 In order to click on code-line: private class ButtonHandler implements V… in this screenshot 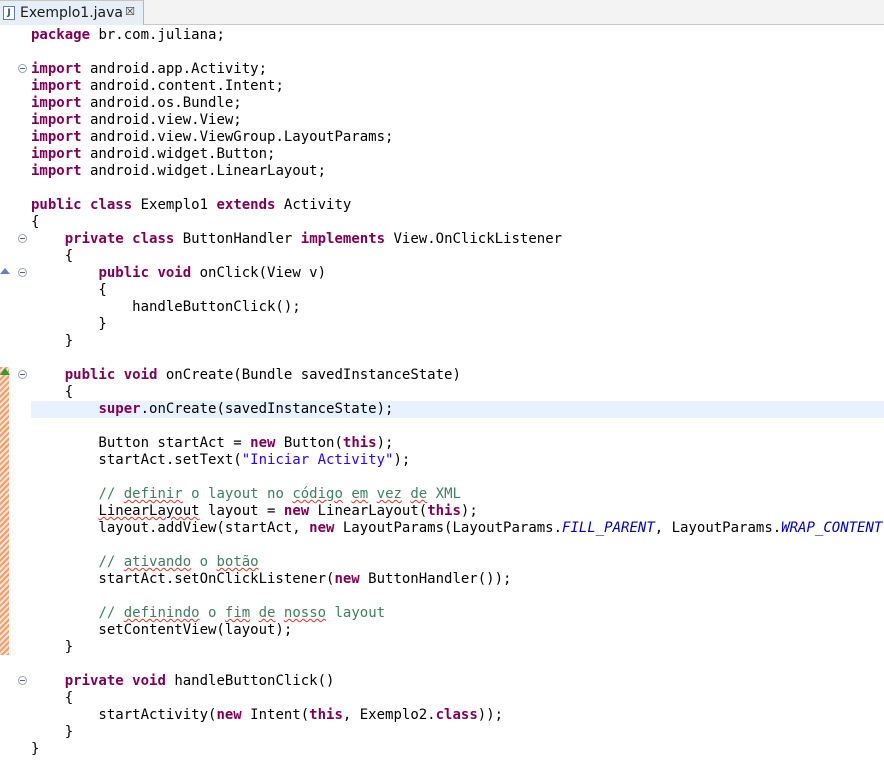, I will do `click(457, 239)`.